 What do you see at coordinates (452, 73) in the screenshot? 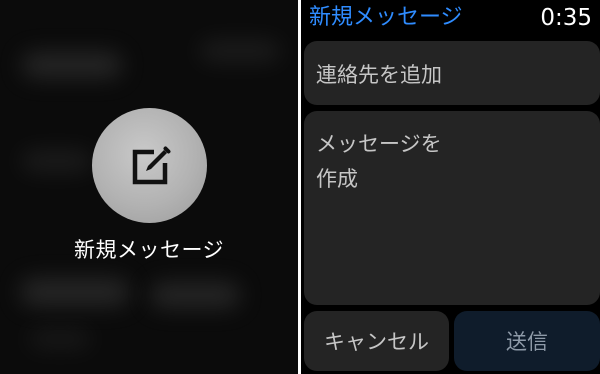
I see `add-contact-field: 連絡先を追加` at bounding box center [452, 73].